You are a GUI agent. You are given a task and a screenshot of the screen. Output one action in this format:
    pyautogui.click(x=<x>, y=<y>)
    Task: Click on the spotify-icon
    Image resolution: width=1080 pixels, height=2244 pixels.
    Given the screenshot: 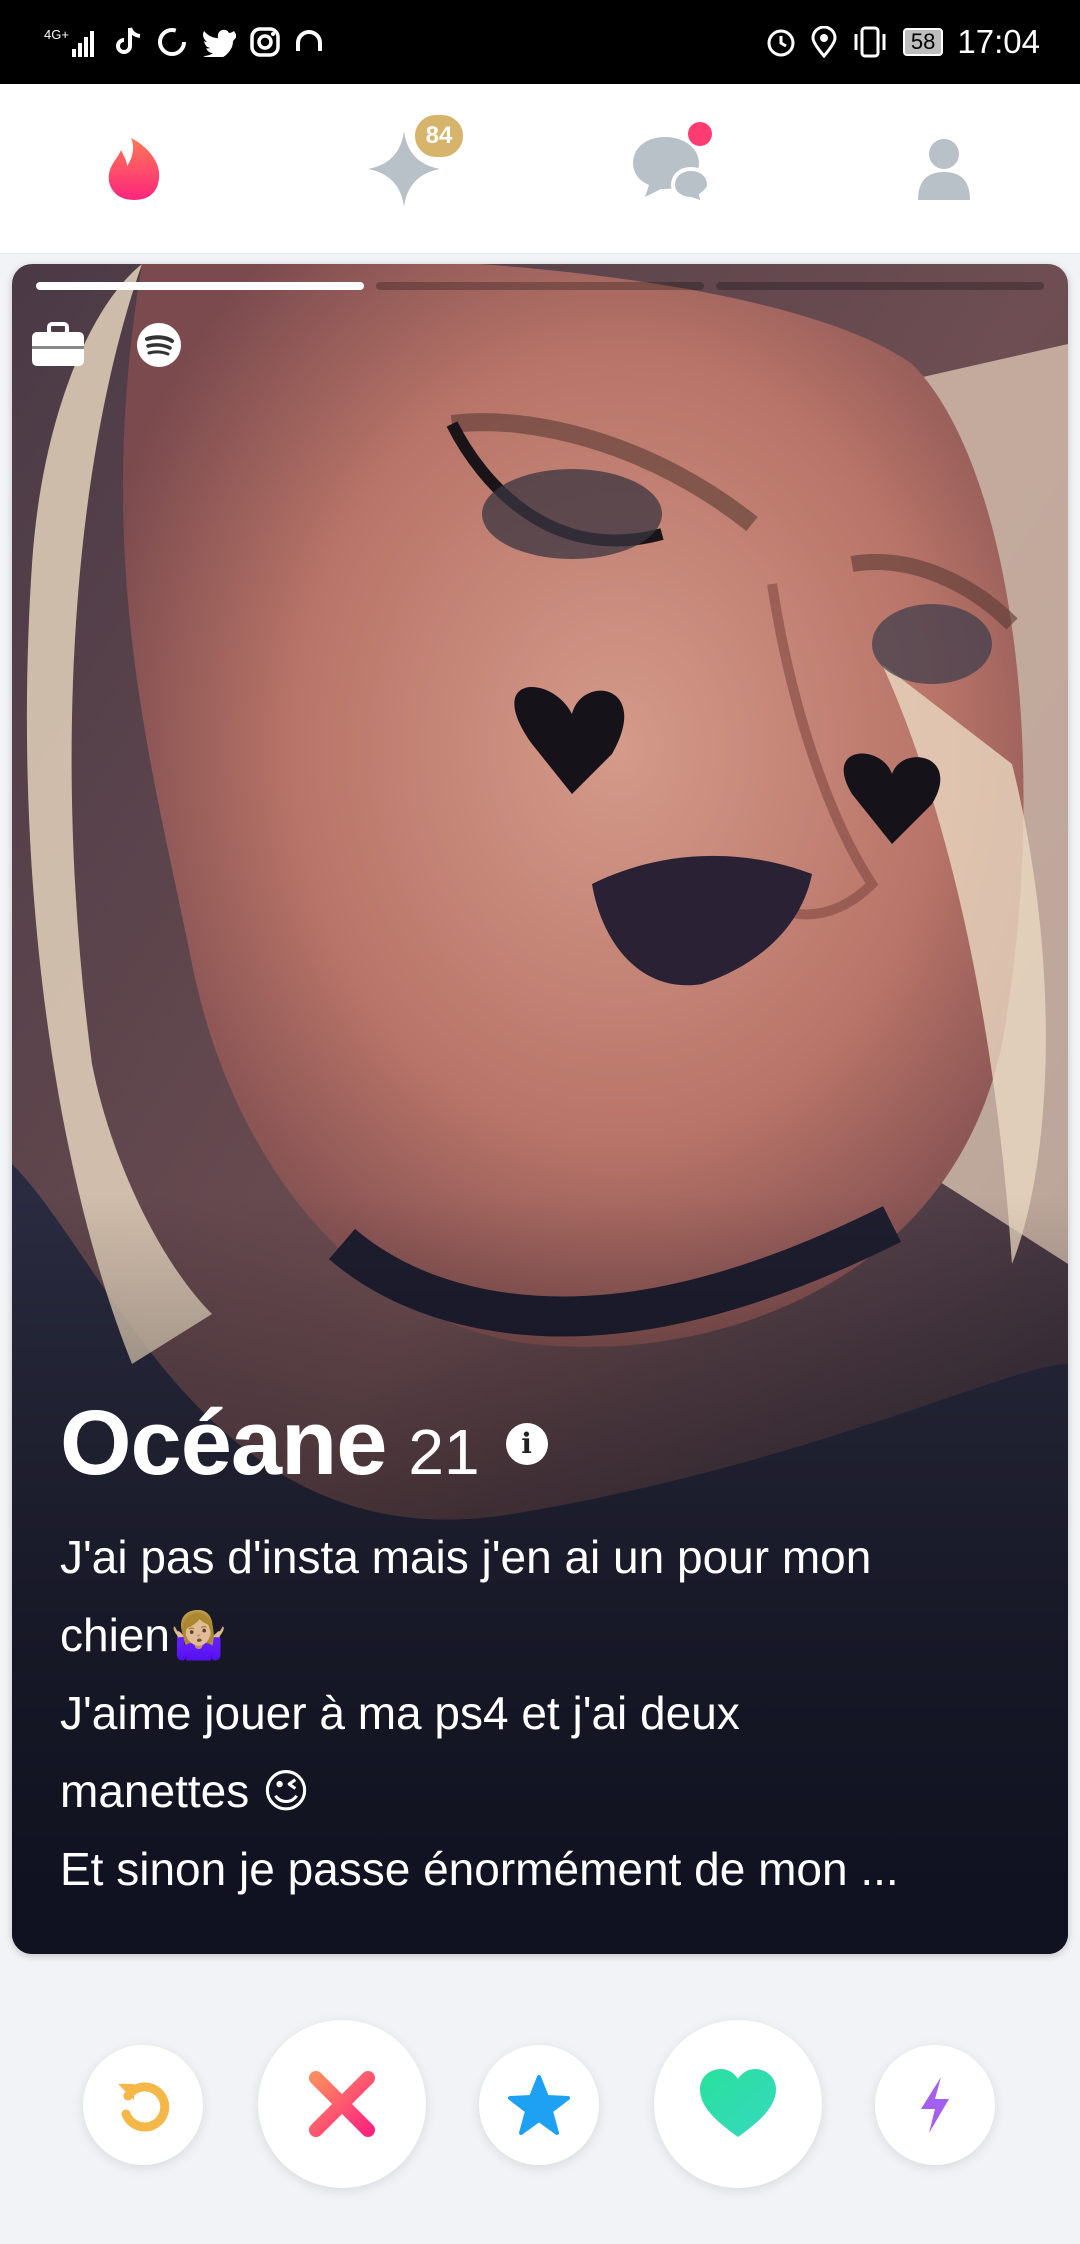 What is the action you would take?
    pyautogui.click(x=159, y=345)
    